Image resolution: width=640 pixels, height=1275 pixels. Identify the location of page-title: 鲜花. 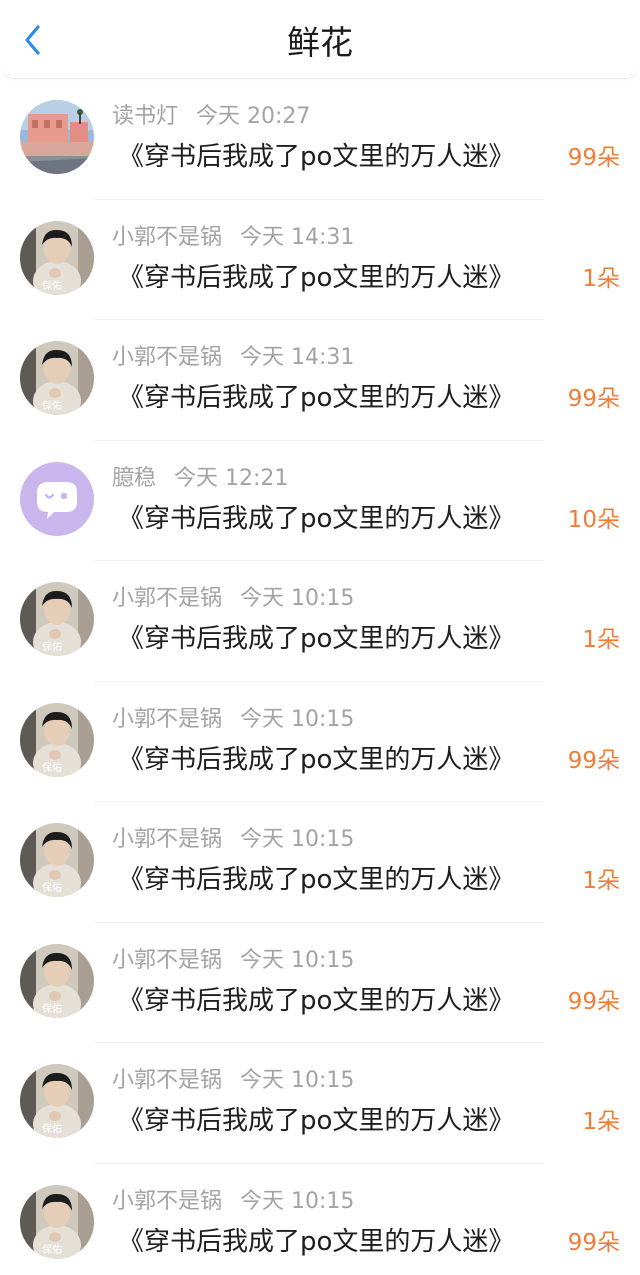
(320, 42).